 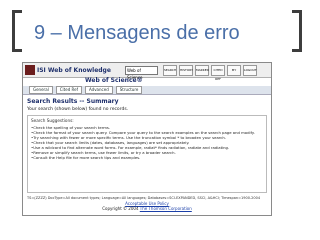 I want to click on my-account-button: MY, so click(x=234, y=70).